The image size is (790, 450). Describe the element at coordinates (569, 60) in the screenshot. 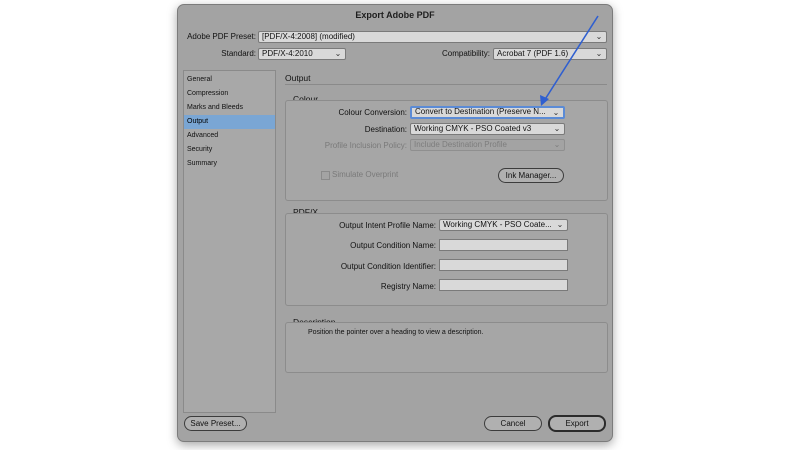

I see `annotation-arrow-icon` at that location.